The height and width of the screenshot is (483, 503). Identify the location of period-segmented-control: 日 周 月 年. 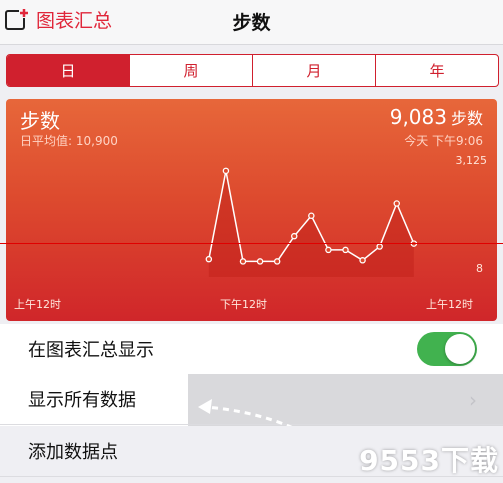
(252, 70).